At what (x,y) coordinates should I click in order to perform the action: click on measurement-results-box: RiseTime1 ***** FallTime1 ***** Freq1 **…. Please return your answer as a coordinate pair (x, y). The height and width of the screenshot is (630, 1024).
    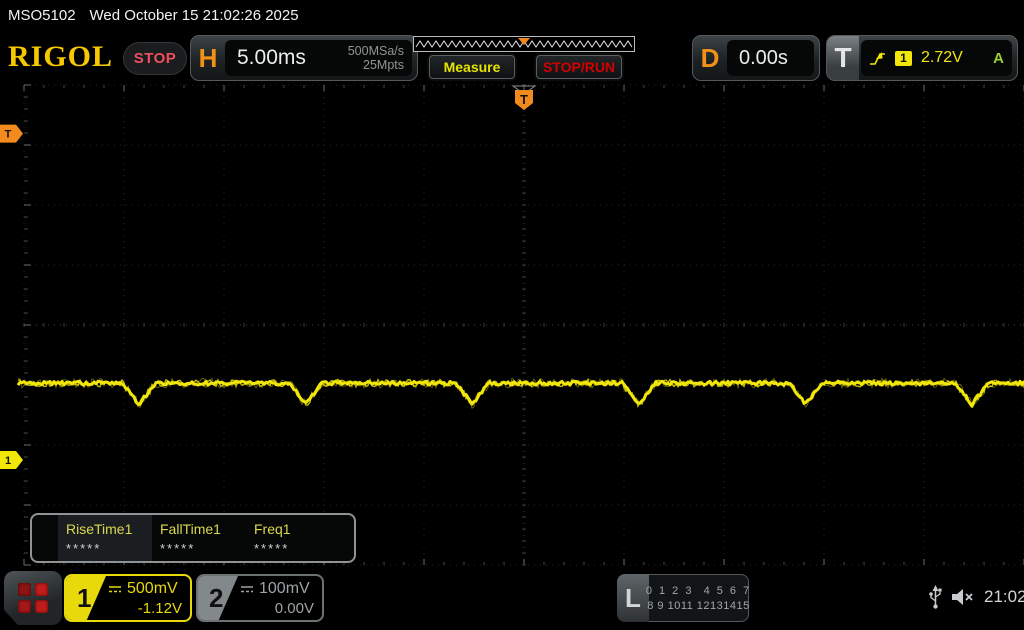
    Looking at the image, I should click on (193, 538).